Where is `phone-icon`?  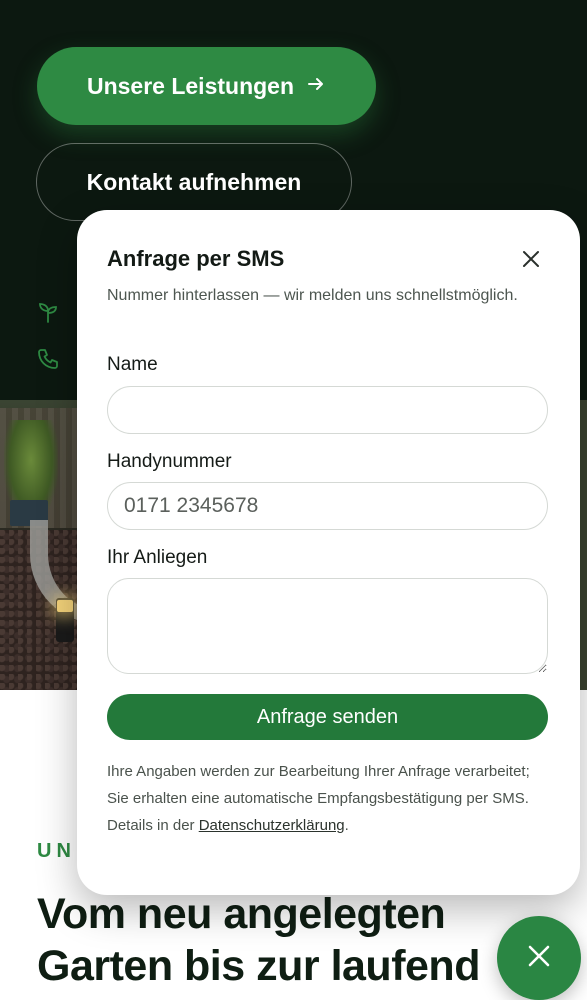
phone-icon is located at coordinates (48, 359).